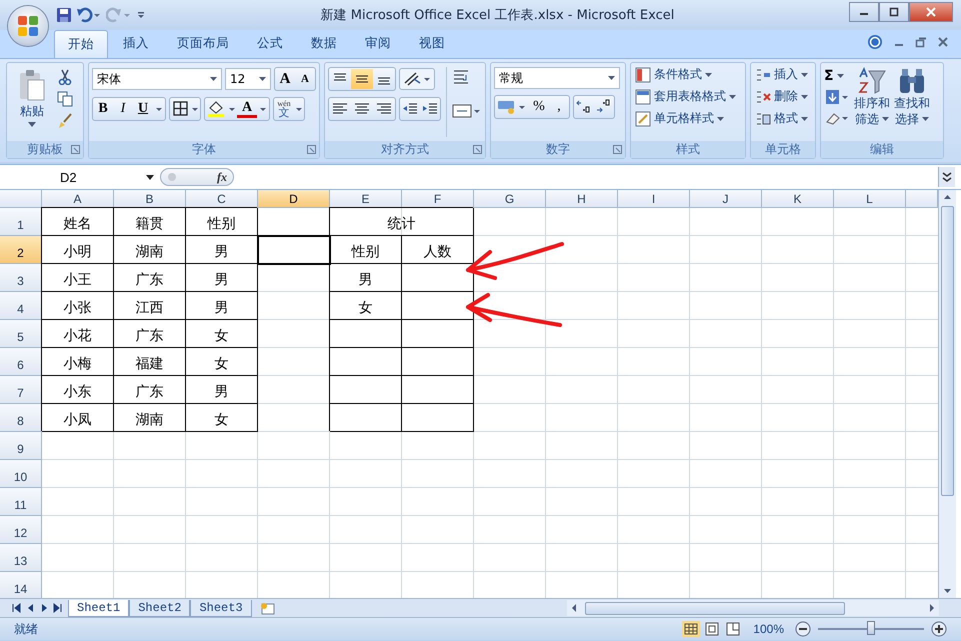  Describe the element at coordinates (21, 250) in the screenshot. I see `row-header: 2` at that location.